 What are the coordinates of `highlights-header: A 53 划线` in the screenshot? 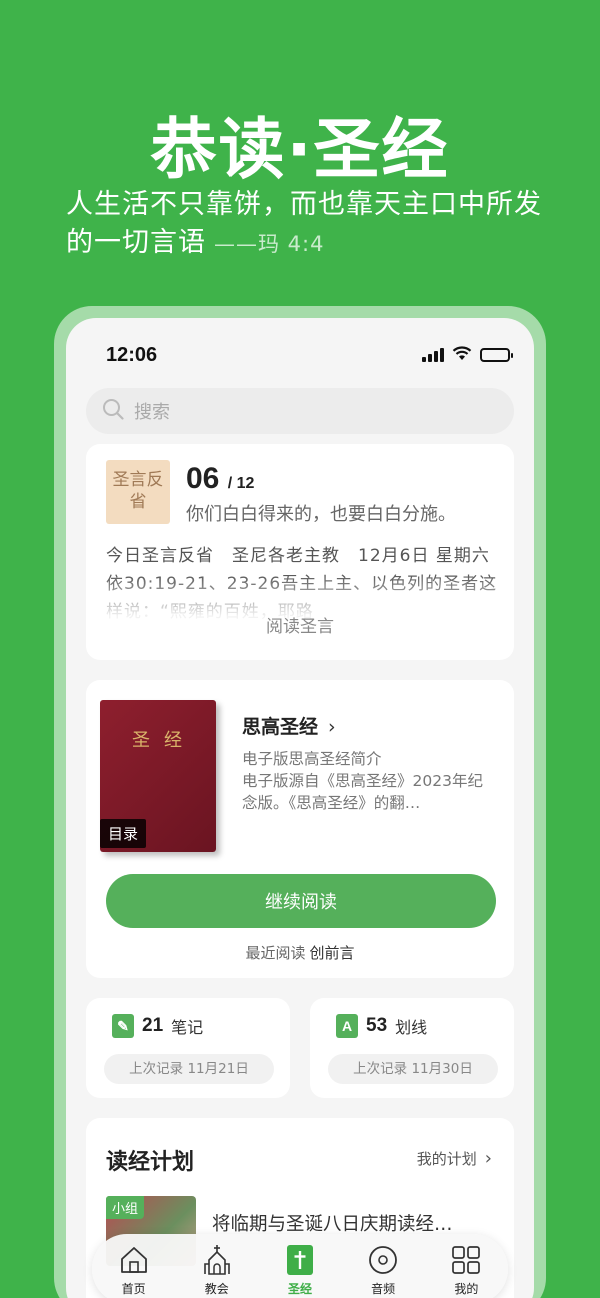 It's located at (381, 1026).